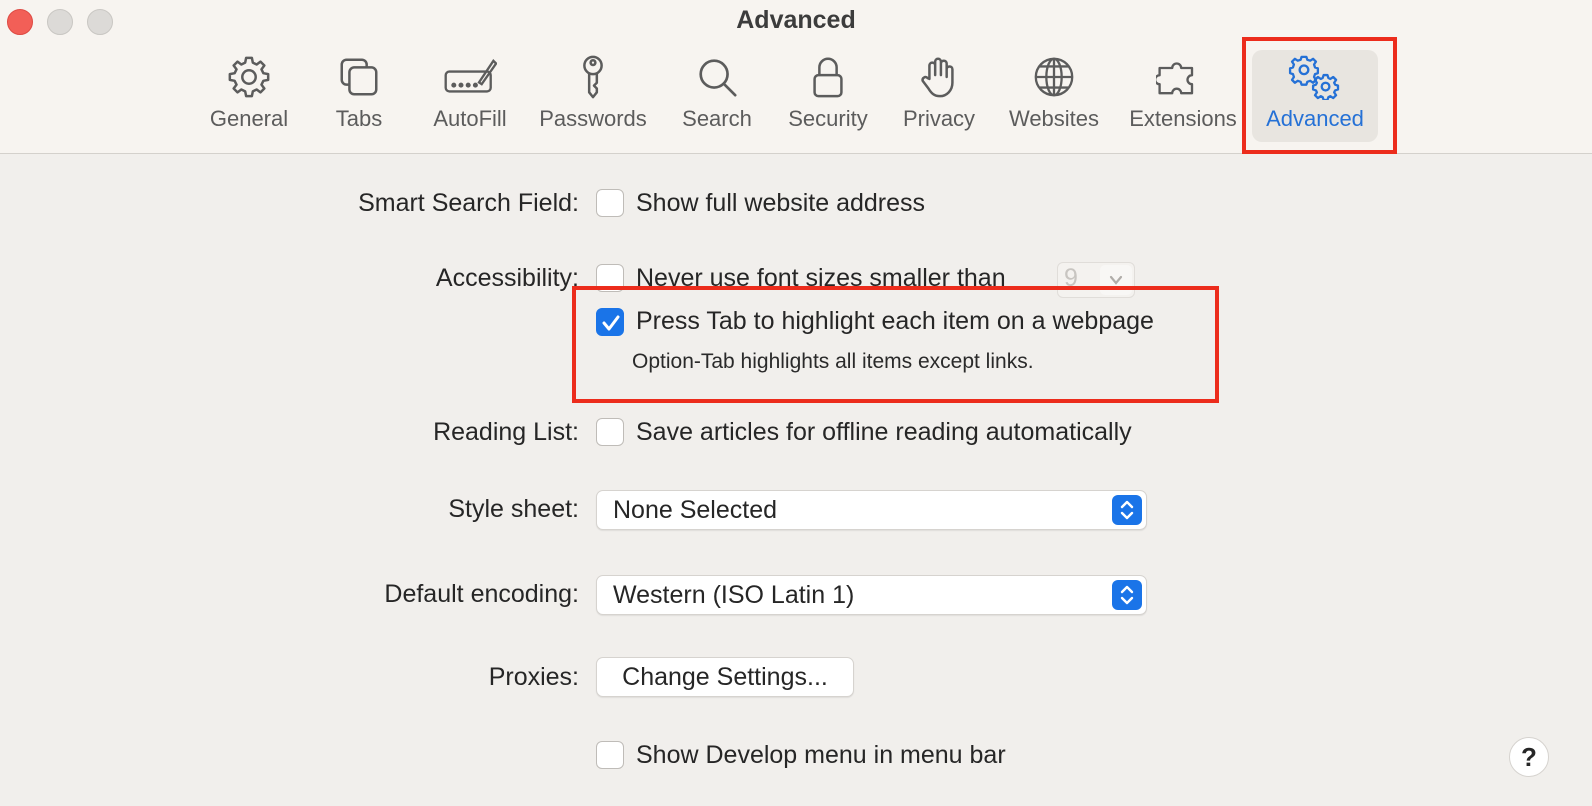 The width and height of the screenshot is (1592, 806). What do you see at coordinates (533, 677) in the screenshot?
I see `proxies-label: Proxies:` at bounding box center [533, 677].